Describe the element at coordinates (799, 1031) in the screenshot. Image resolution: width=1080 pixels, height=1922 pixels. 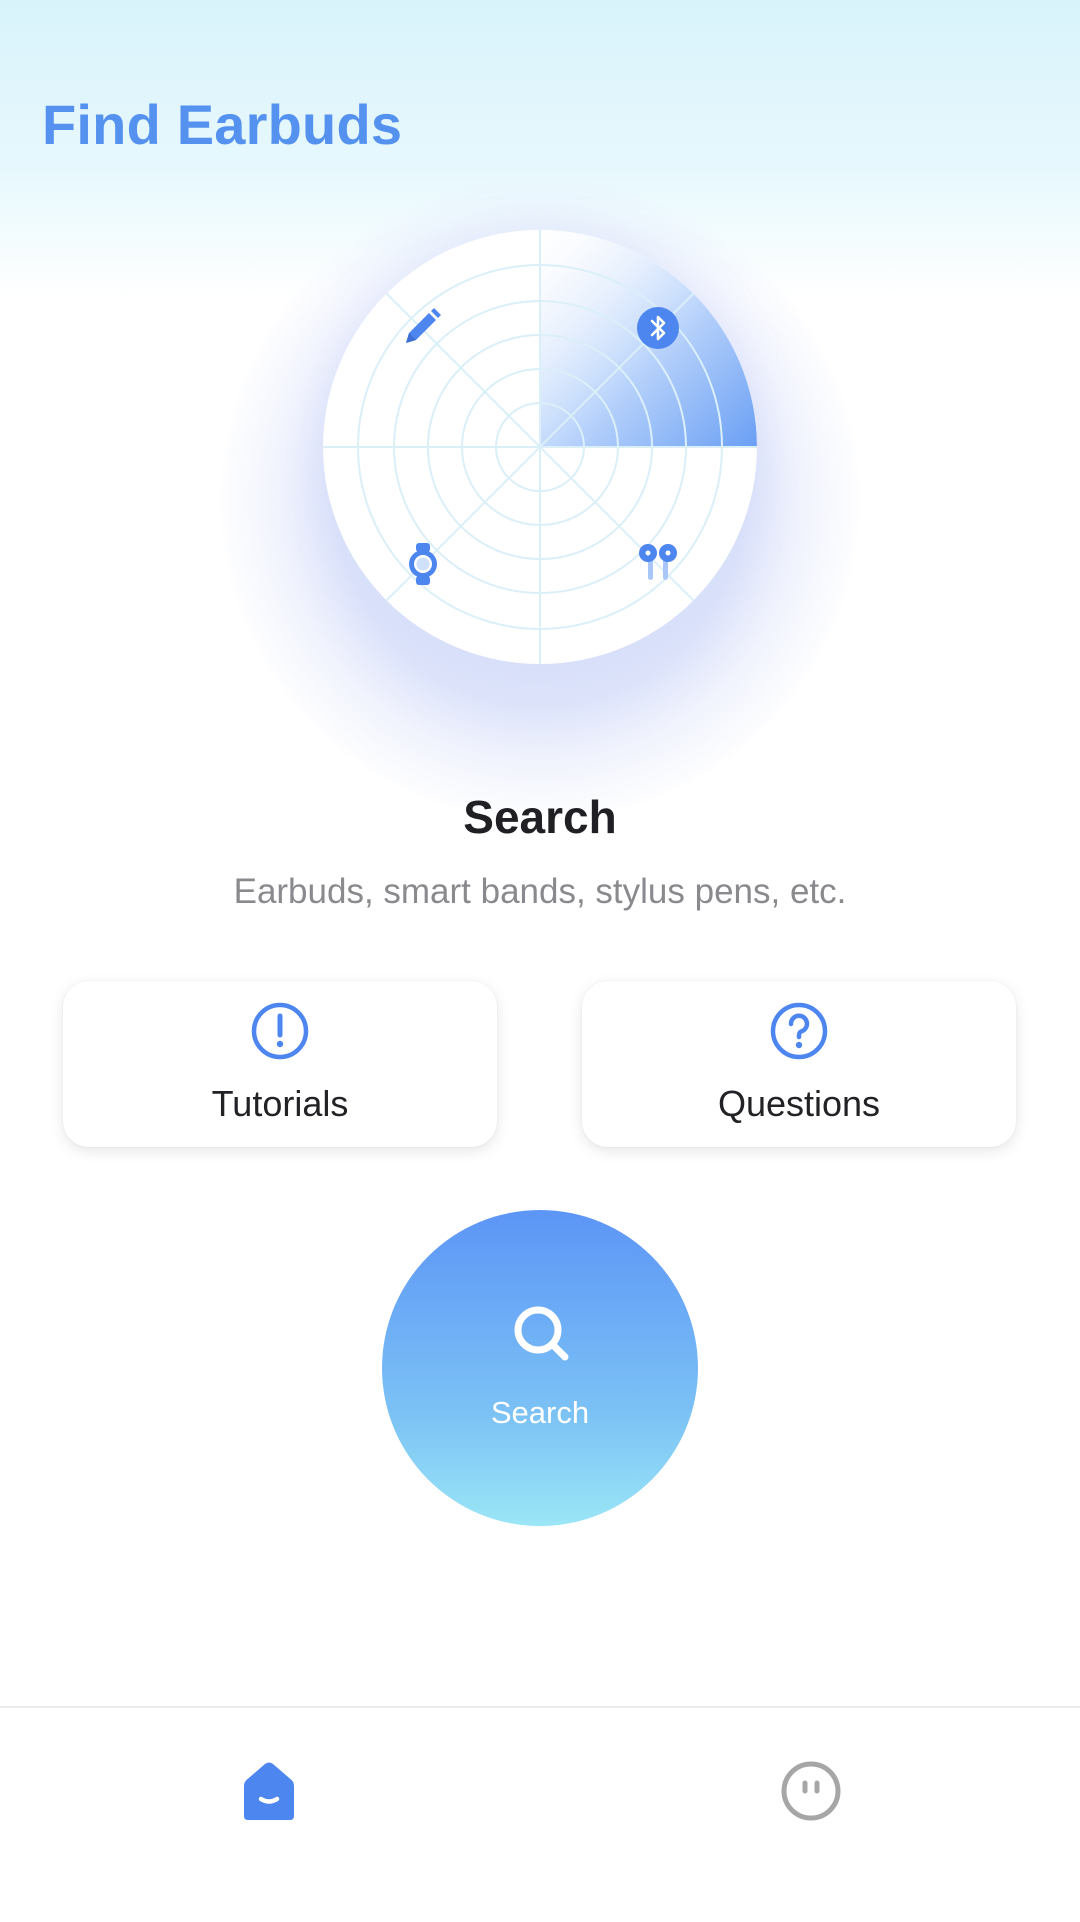
I see `question-circle-icon` at that location.